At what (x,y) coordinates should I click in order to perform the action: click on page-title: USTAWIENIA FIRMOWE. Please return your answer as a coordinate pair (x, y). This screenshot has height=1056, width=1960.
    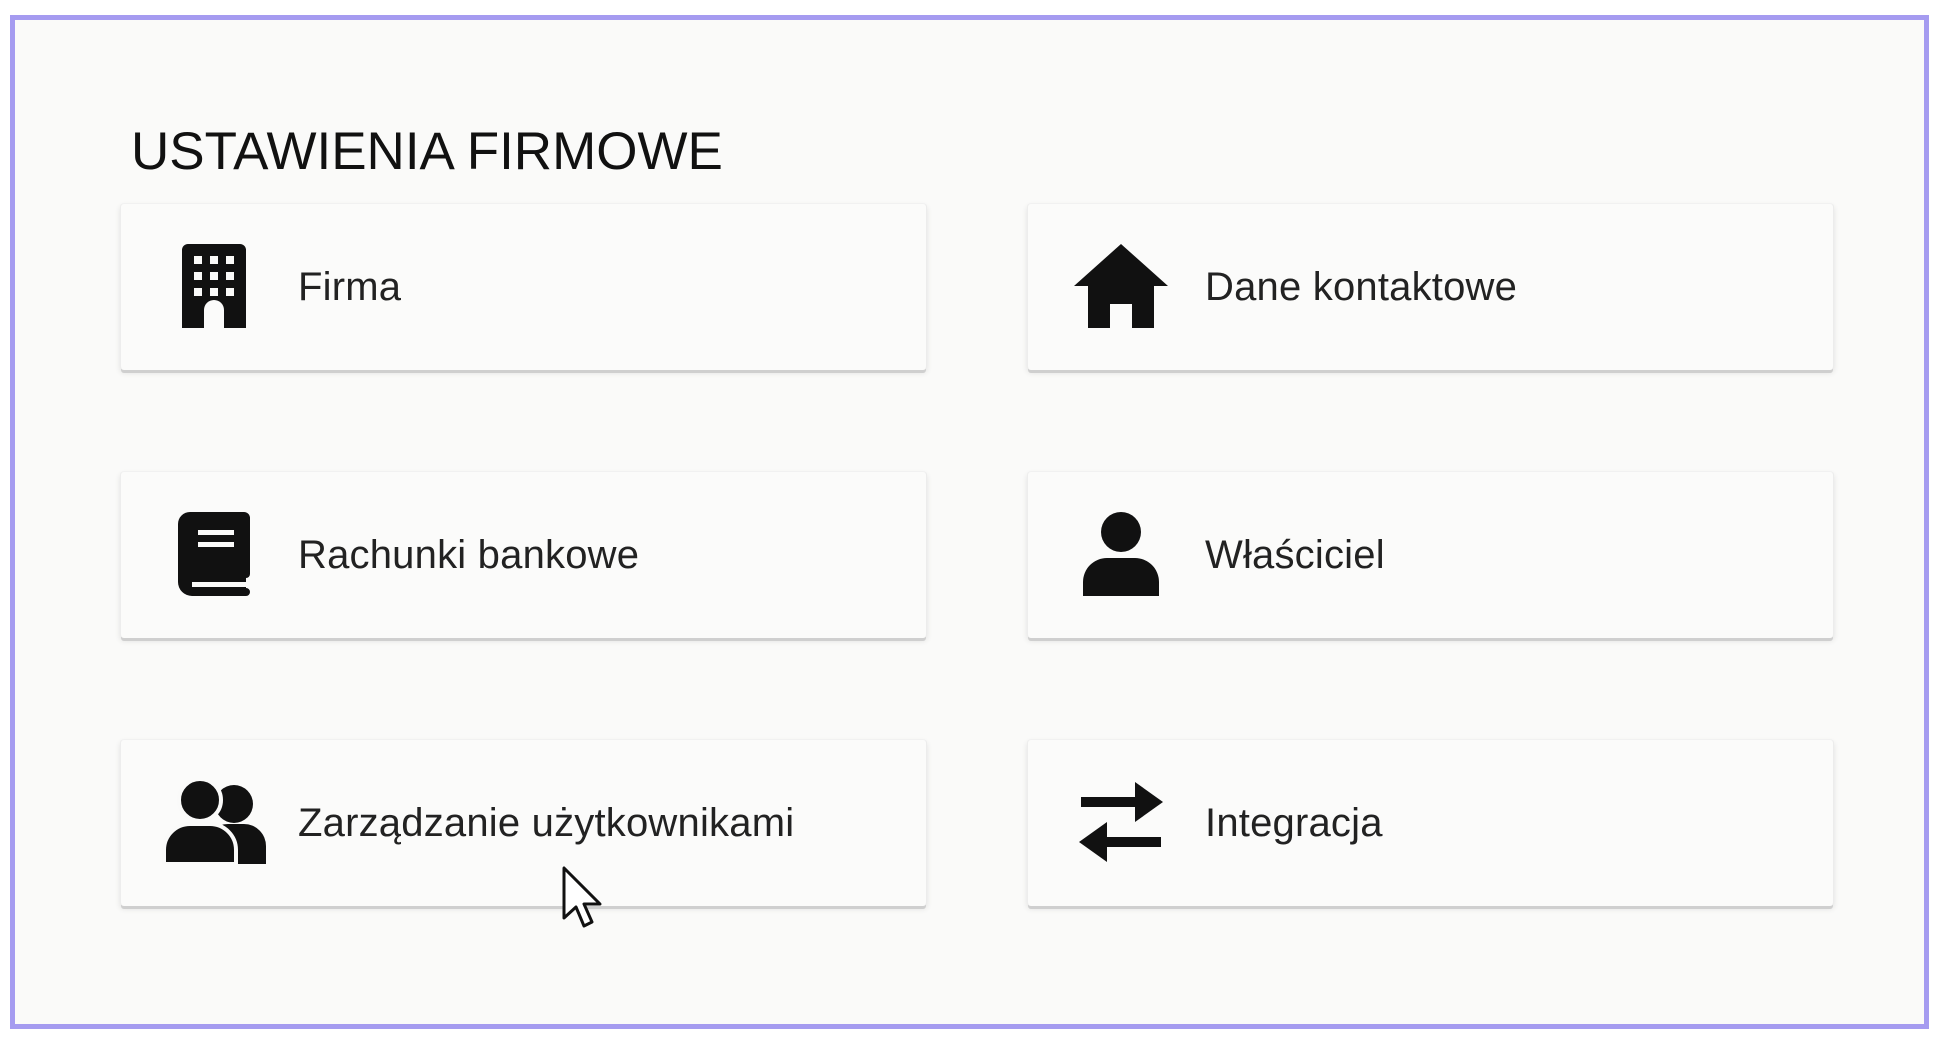
    Looking at the image, I should click on (427, 151).